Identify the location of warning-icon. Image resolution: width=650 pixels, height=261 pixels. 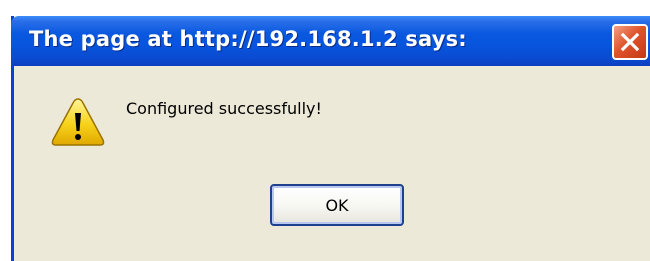
(78, 122).